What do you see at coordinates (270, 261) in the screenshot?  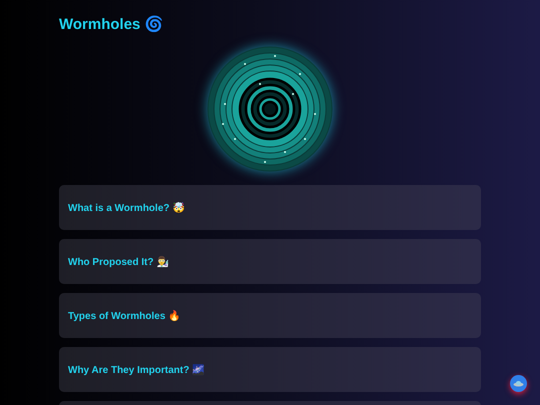 I see `accordion-header: Who Proposed It? 👨‍🔬` at bounding box center [270, 261].